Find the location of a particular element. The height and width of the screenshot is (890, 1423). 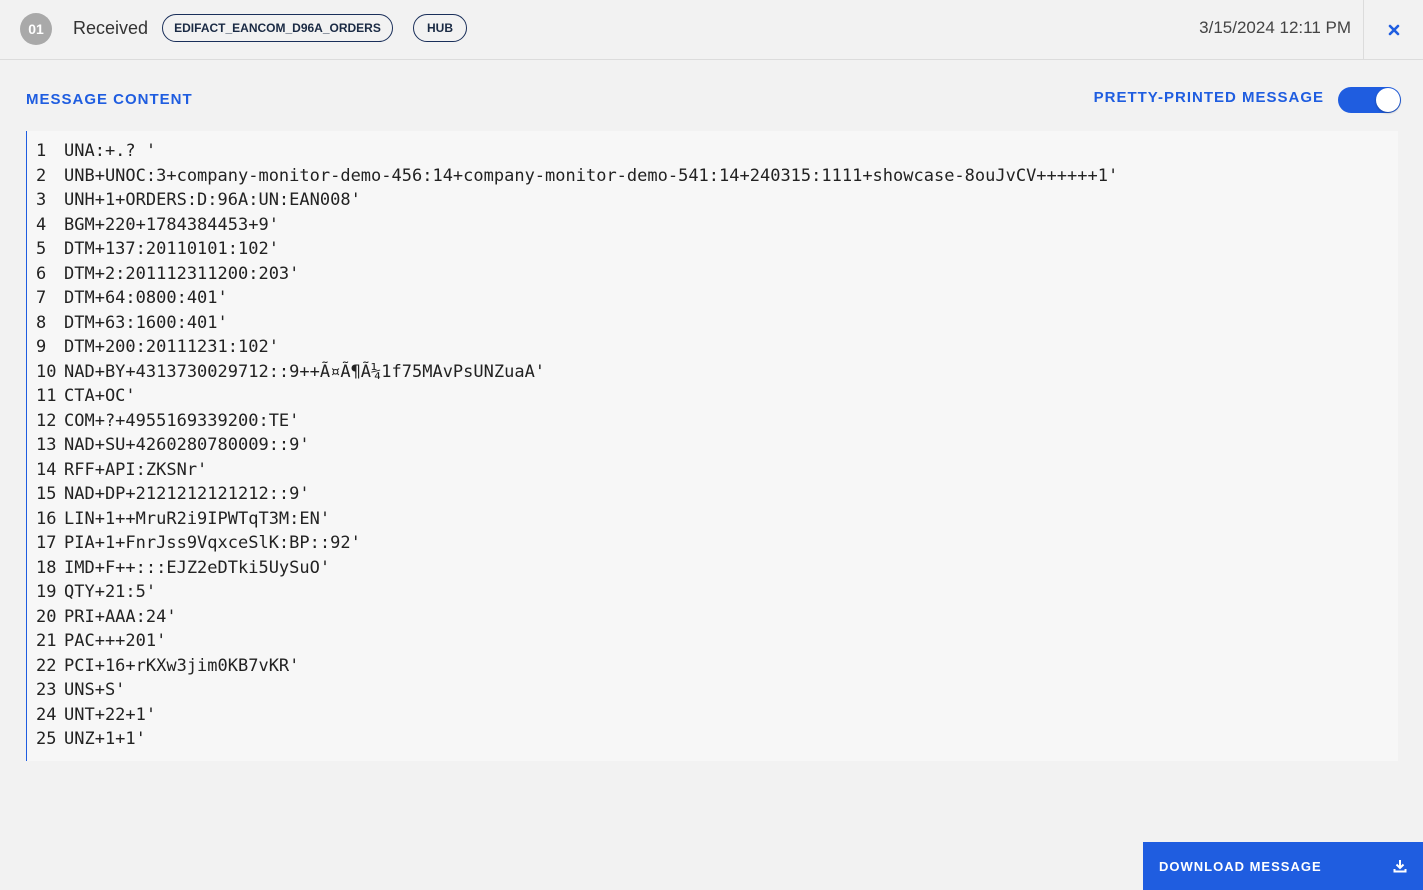

line-number: 8 is located at coordinates (41, 322).